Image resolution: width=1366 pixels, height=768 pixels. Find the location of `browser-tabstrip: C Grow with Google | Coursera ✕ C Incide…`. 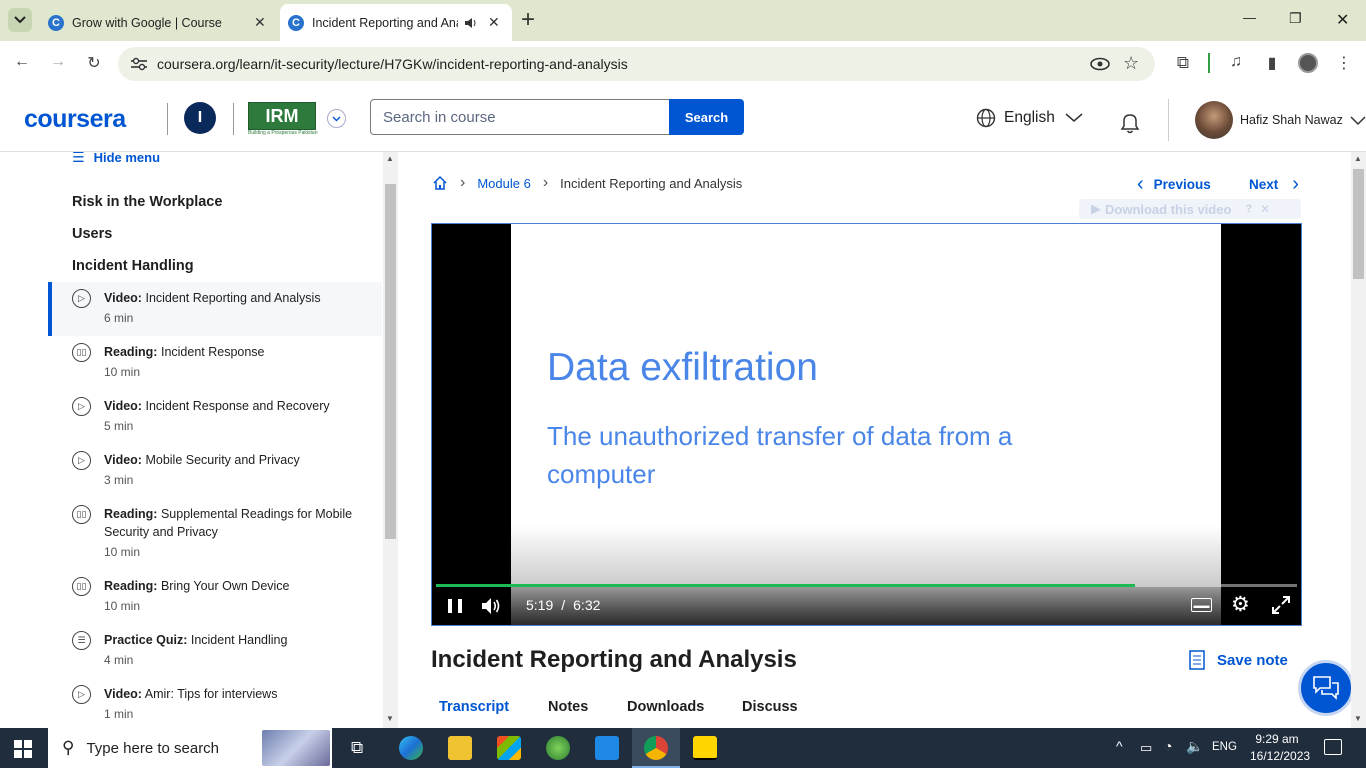

browser-tabstrip: C Grow with Google | Coursera ✕ C Incide… is located at coordinates (683, 20).